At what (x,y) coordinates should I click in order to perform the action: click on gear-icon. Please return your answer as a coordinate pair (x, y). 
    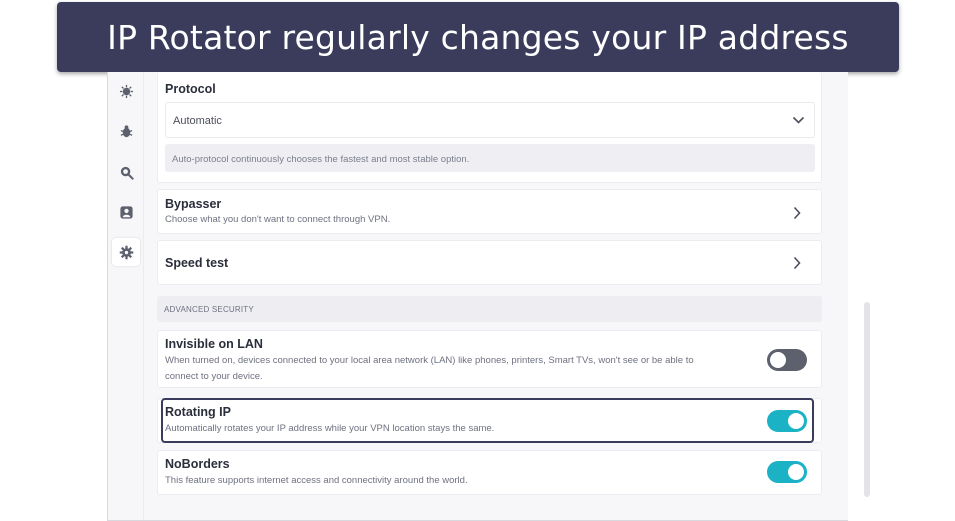
    Looking at the image, I should click on (126, 252).